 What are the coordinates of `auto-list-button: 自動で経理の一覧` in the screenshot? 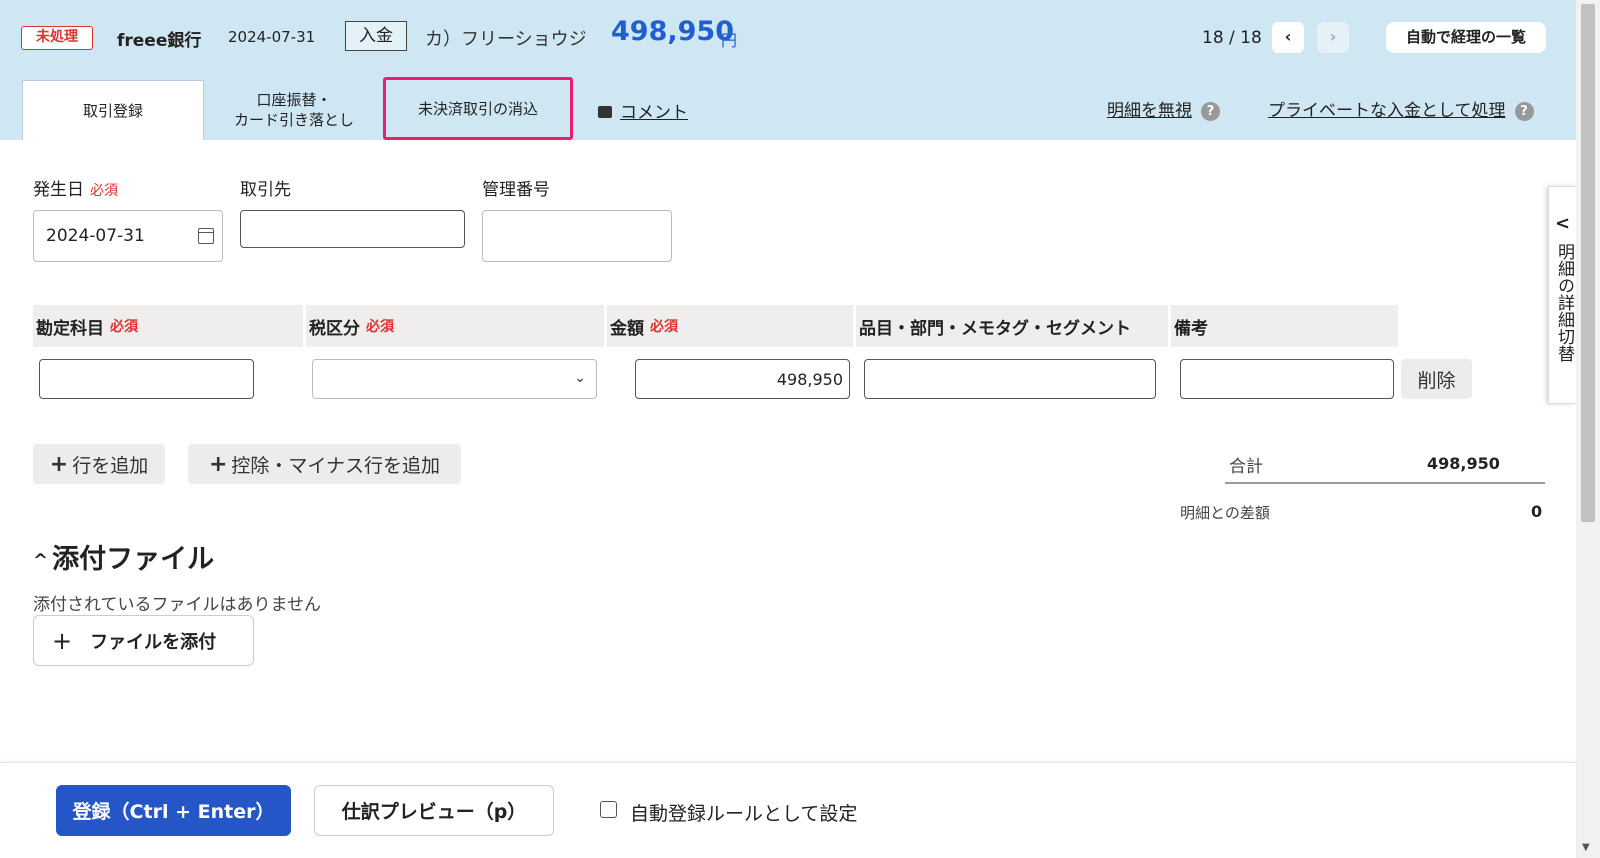 It's located at (1466, 37).